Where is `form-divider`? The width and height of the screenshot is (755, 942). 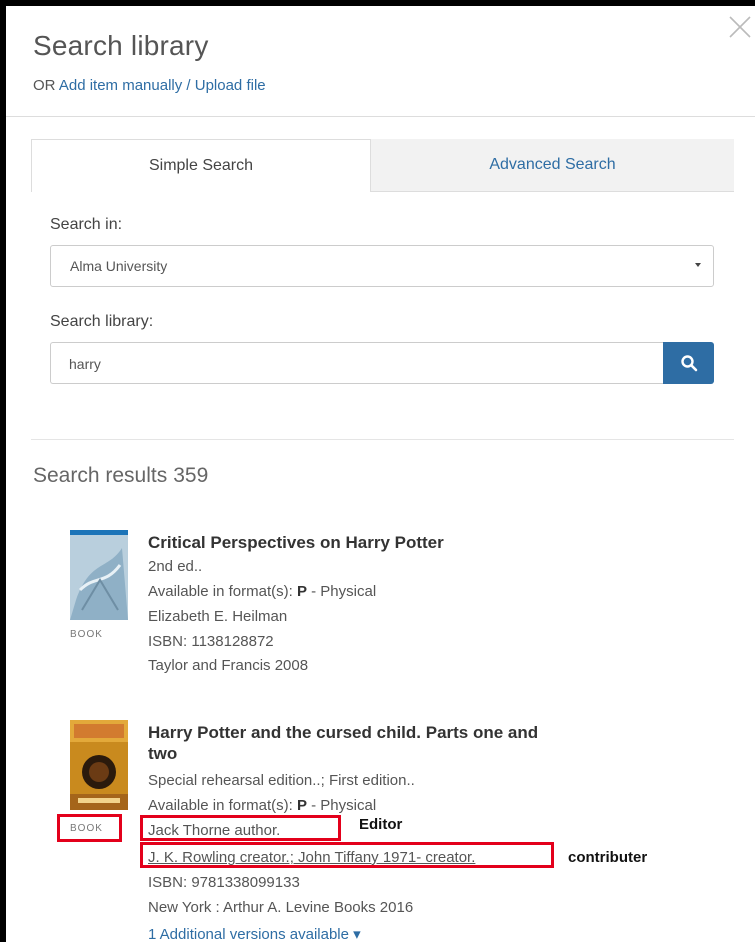
form-divider is located at coordinates (382, 439).